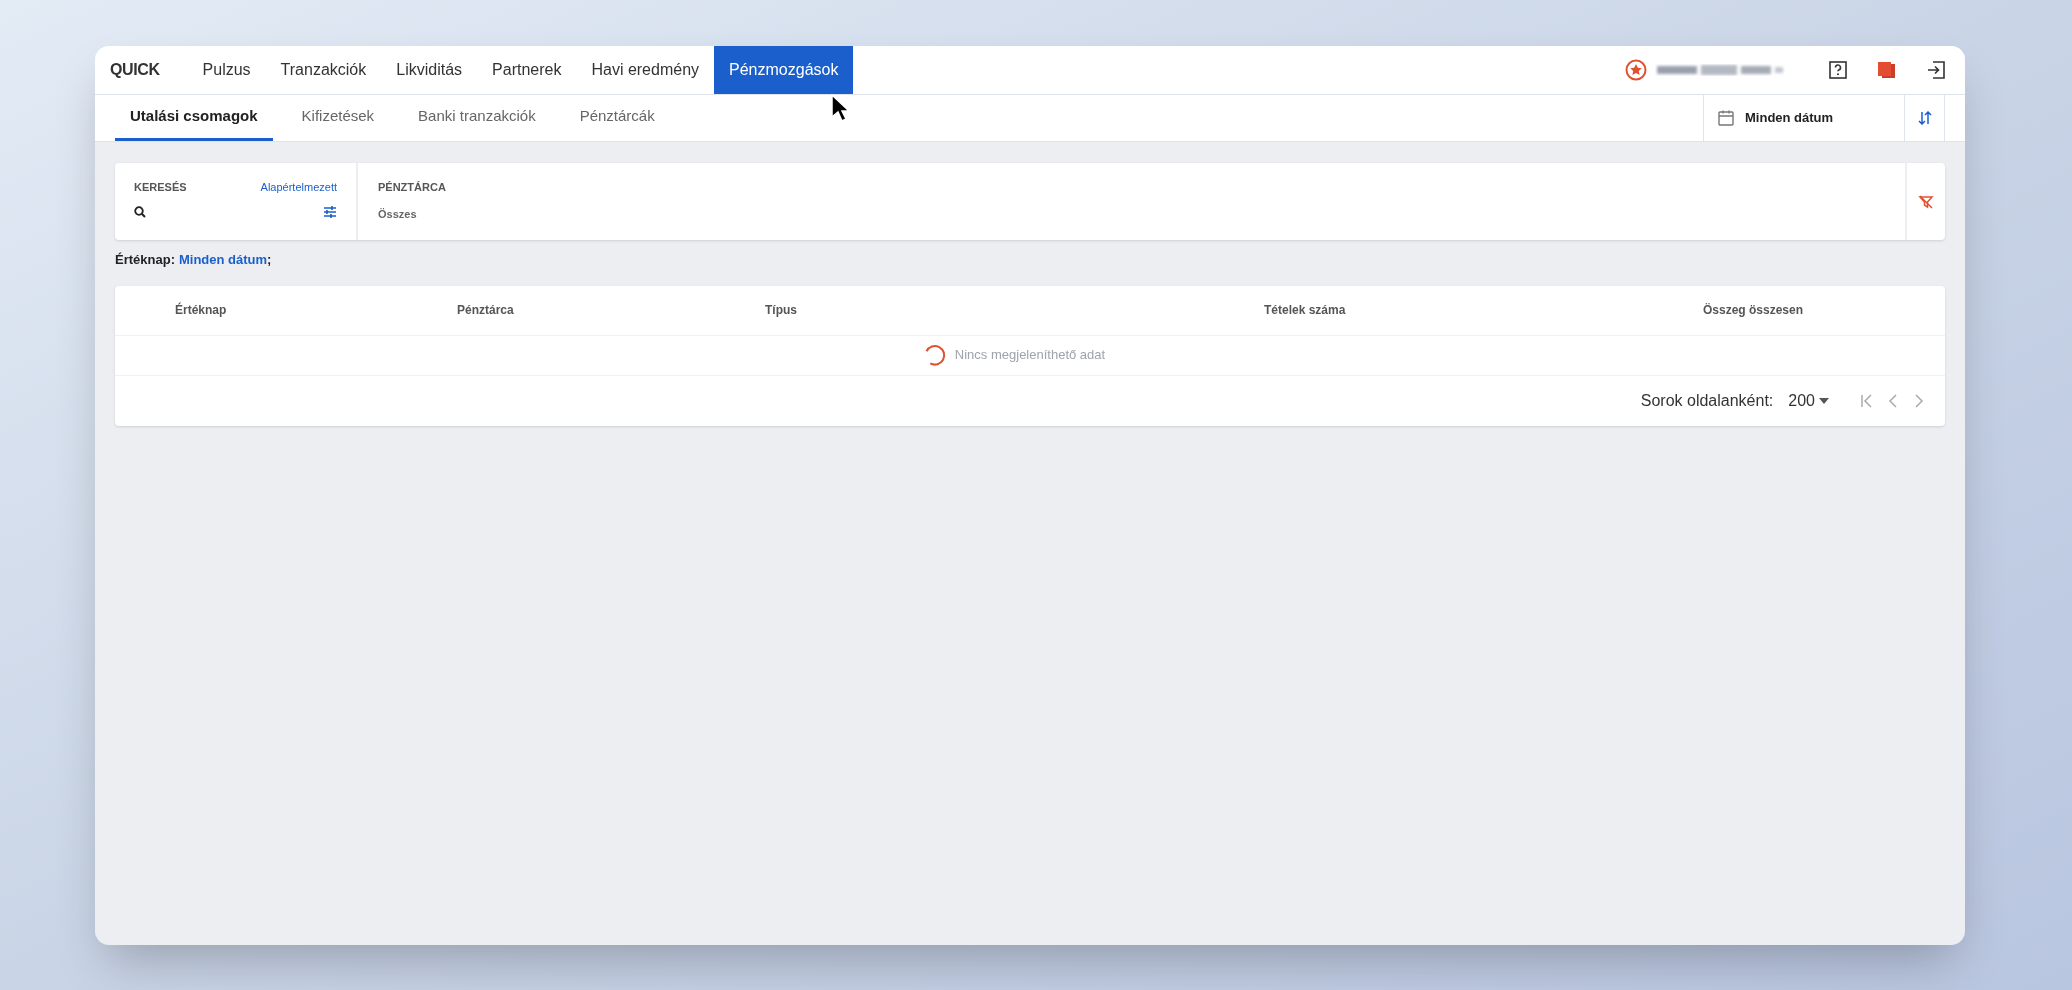 The height and width of the screenshot is (990, 2072). What do you see at coordinates (617, 118) in the screenshot?
I see `sub-tab: Pénztárcák` at bounding box center [617, 118].